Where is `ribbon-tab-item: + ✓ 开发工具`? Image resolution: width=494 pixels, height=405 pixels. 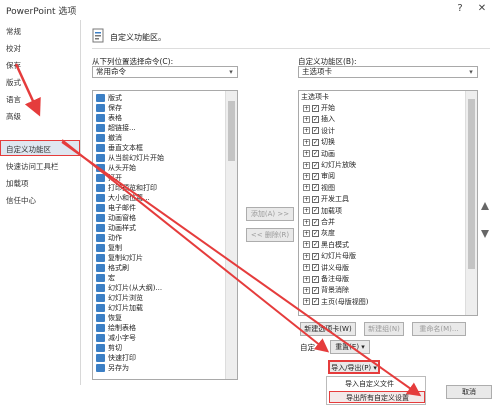
ribbon-tab-item: + ✓ 开发工具 is located at coordinates (326, 199).